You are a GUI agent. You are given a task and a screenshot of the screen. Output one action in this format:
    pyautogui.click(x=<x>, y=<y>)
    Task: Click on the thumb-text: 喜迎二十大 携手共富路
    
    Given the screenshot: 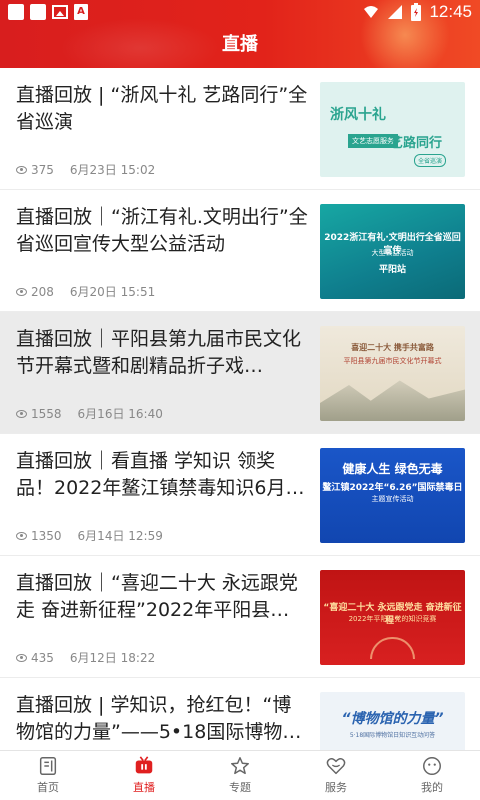 What is the action you would take?
    pyautogui.click(x=392, y=347)
    